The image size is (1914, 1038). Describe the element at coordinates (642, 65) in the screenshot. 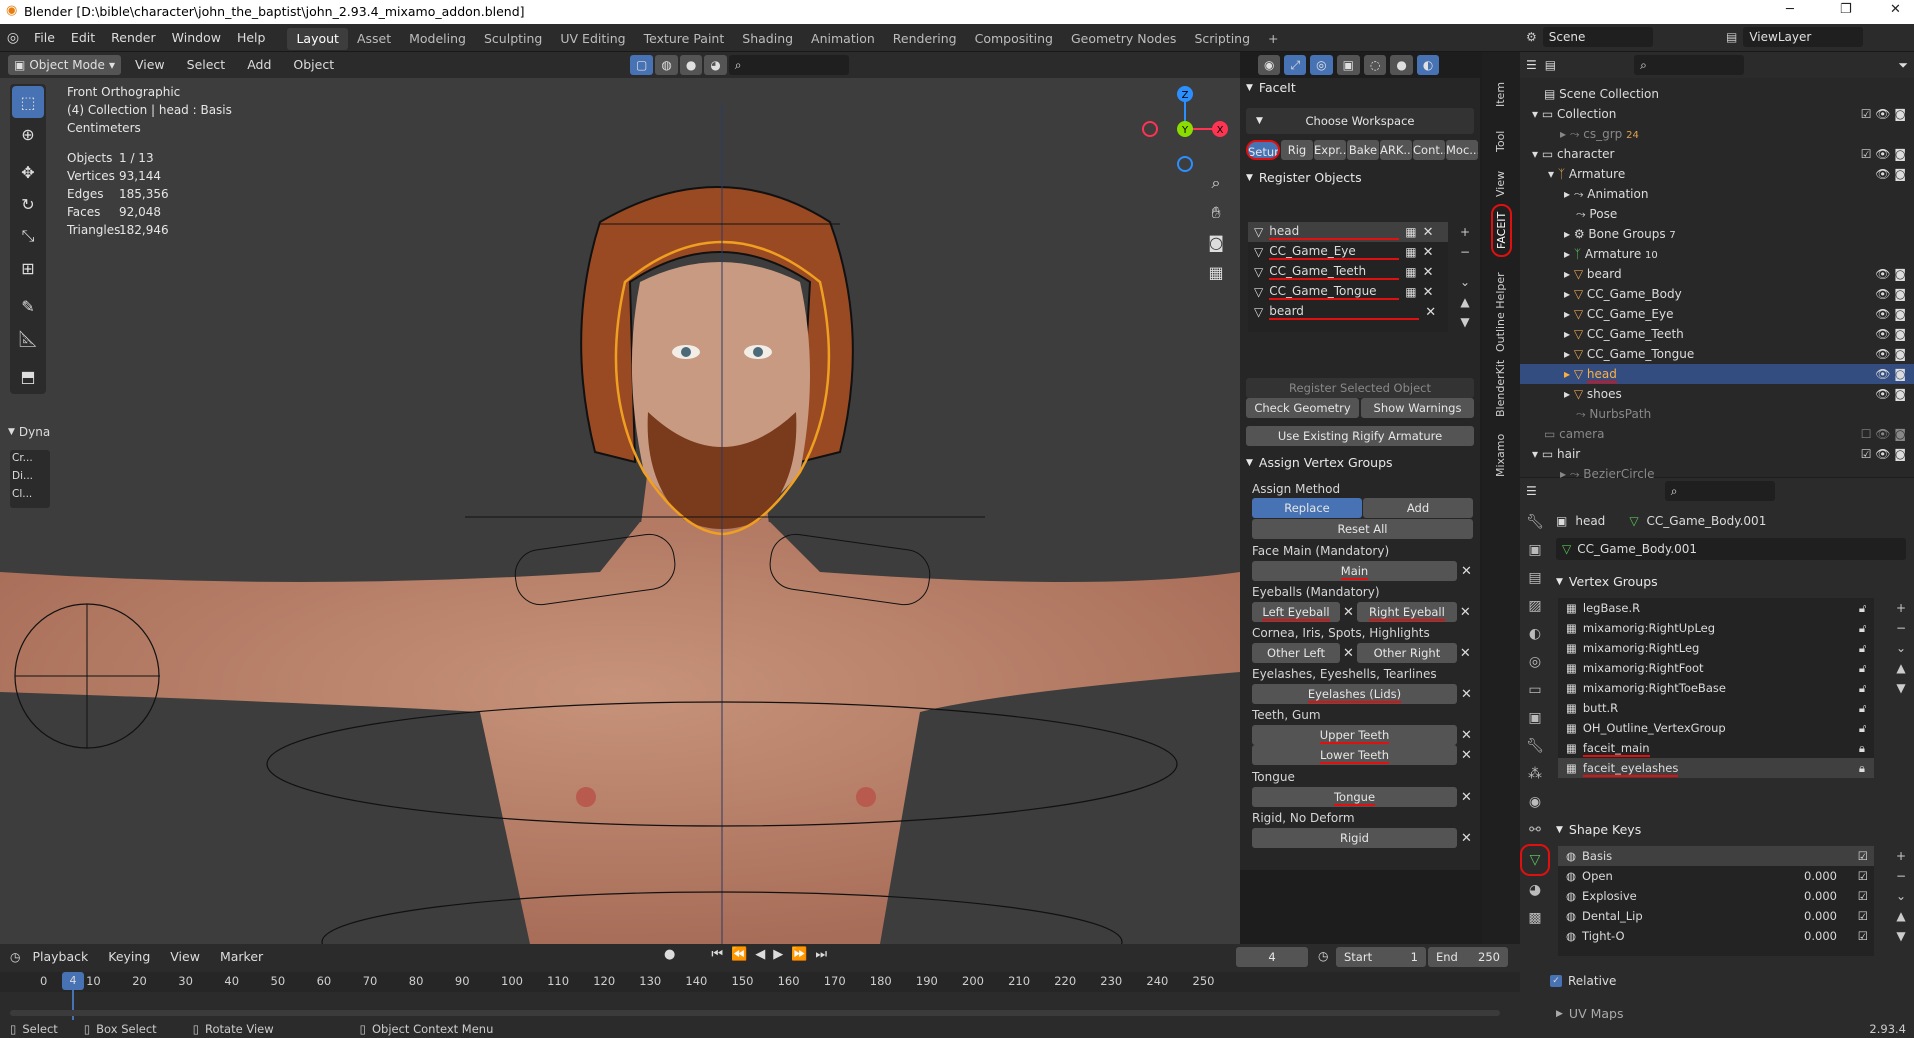

I see `select-mode-icon: ▢` at that location.